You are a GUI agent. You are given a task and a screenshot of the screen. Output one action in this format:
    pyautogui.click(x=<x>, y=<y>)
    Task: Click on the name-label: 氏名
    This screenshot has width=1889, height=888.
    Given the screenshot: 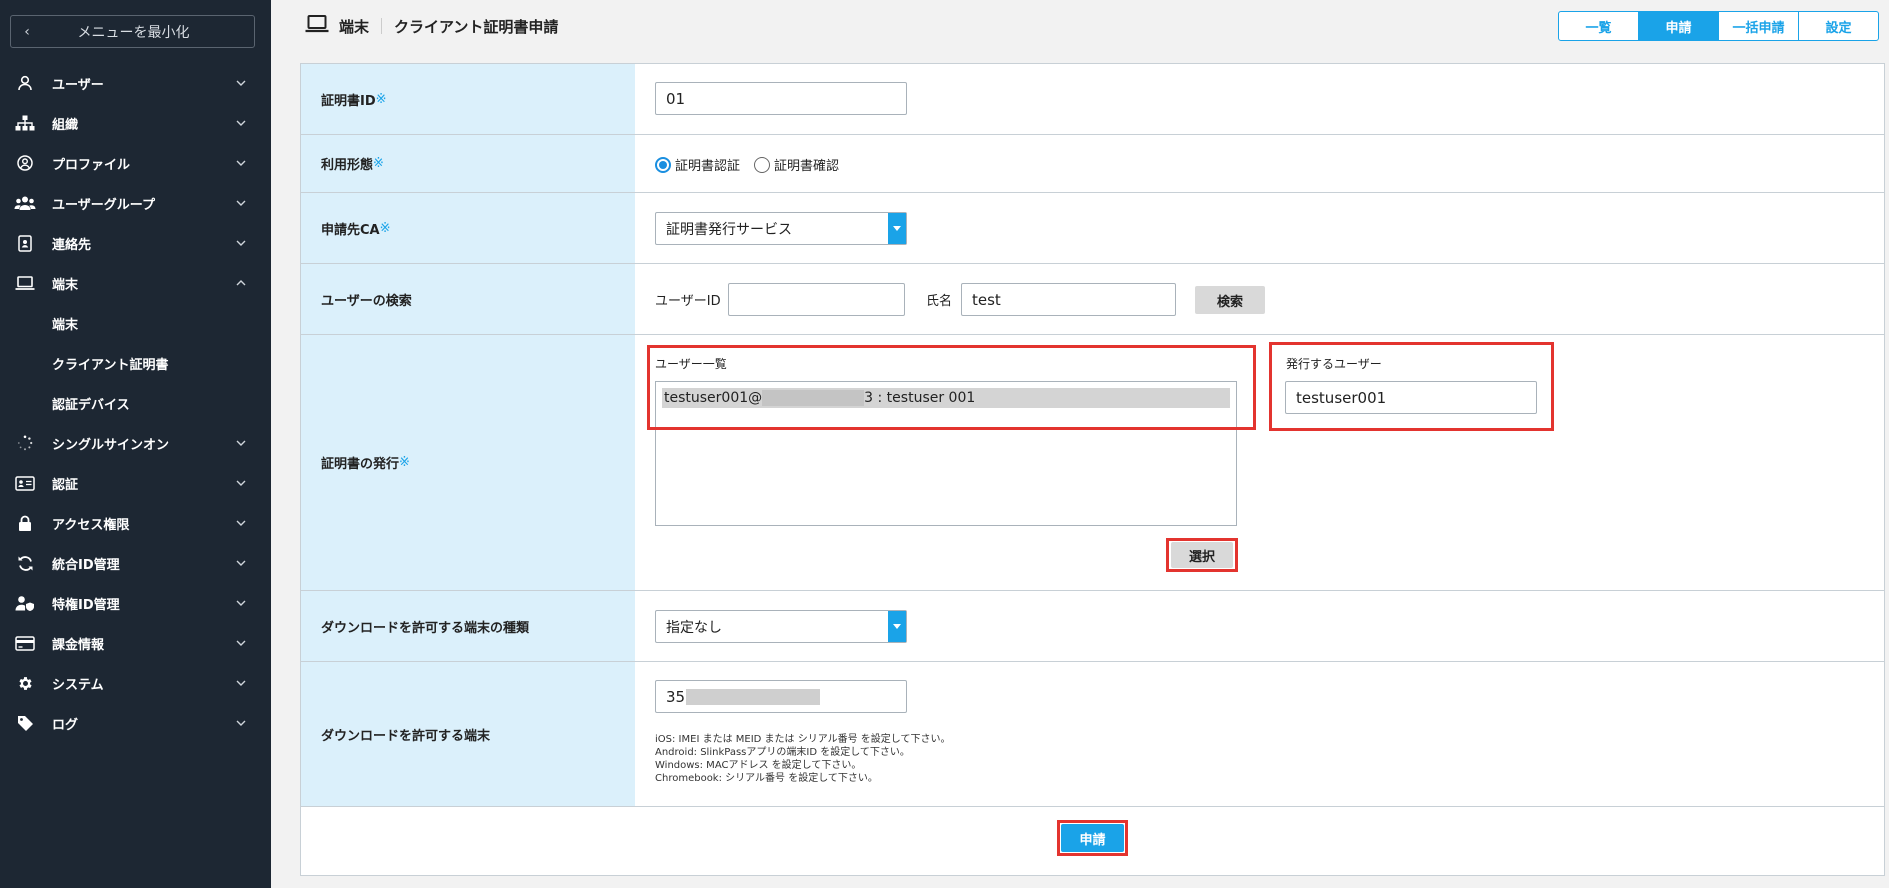 What is the action you would take?
    pyautogui.click(x=939, y=301)
    